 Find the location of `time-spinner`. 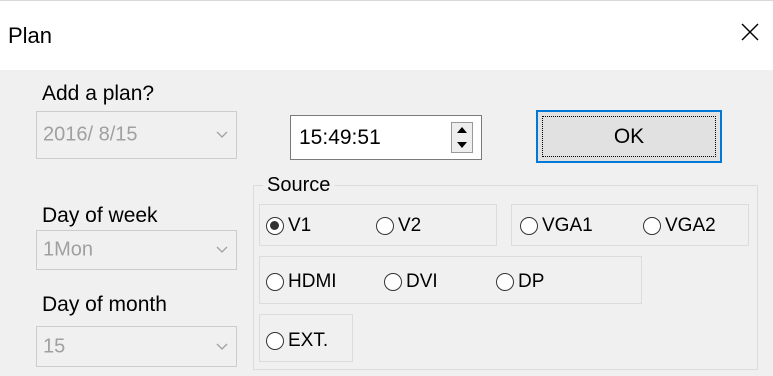

time-spinner is located at coordinates (462, 137).